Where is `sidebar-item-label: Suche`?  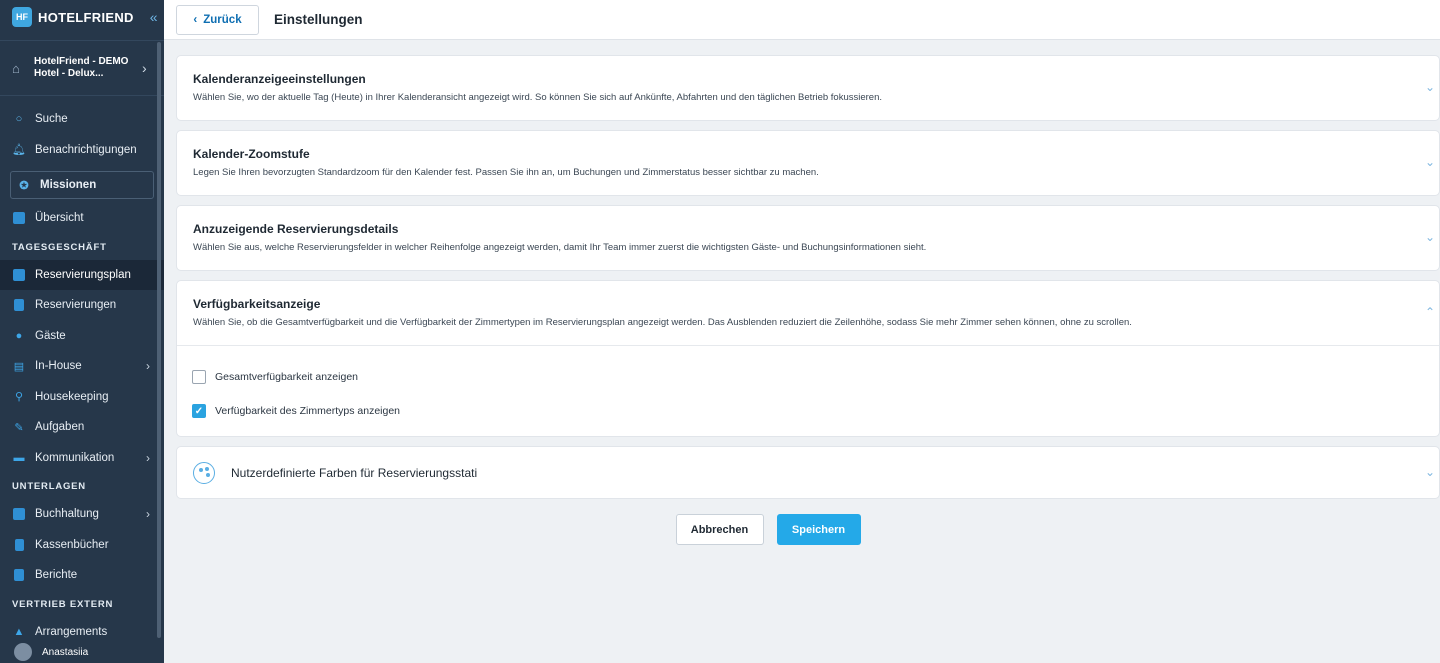
sidebar-item-label: Suche is located at coordinates (51, 119).